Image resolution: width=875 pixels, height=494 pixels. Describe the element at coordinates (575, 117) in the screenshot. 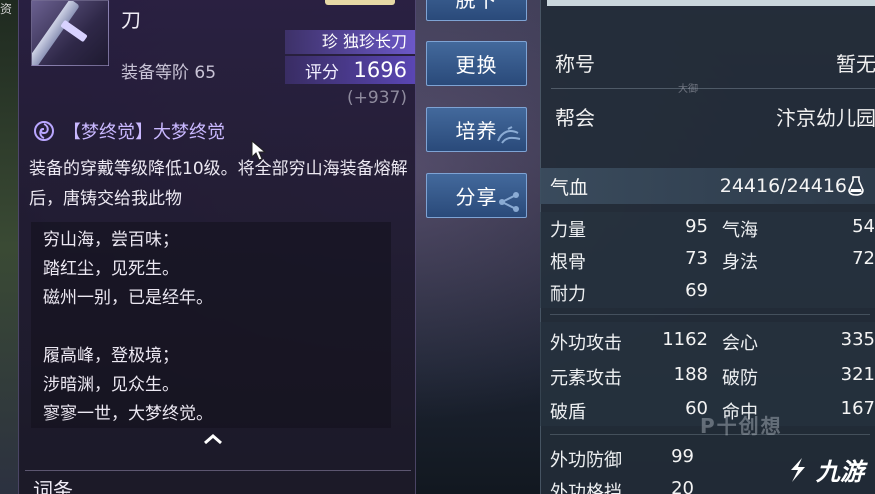

I see `guild-label: 帮会` at that location.